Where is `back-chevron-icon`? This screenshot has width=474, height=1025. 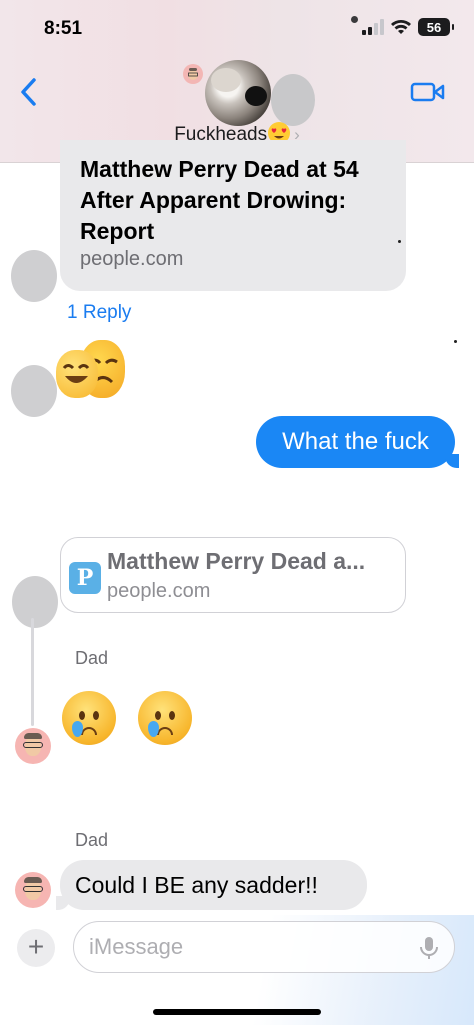
back-chevron-icon is located at coordinates (30, 92).